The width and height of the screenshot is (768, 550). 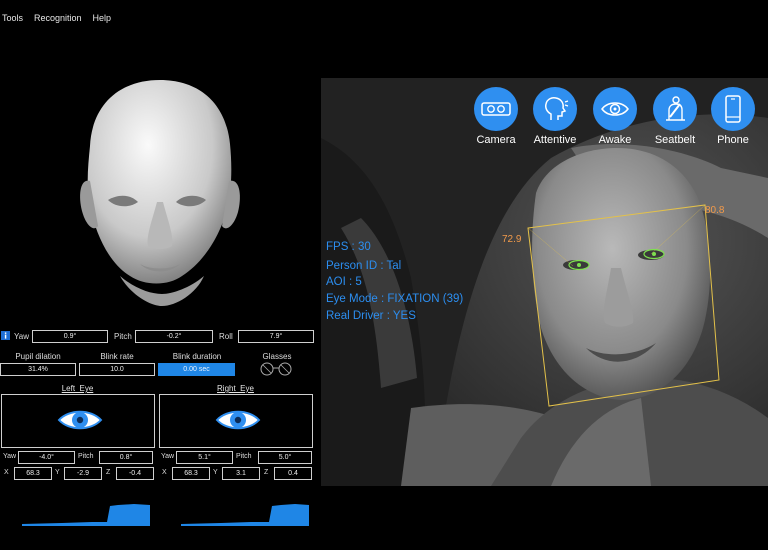 What do you see at coordinates (293, 473) in the screenshot?
I see `right-eye-z-field: 0.4` at bounding box center [293, 473].